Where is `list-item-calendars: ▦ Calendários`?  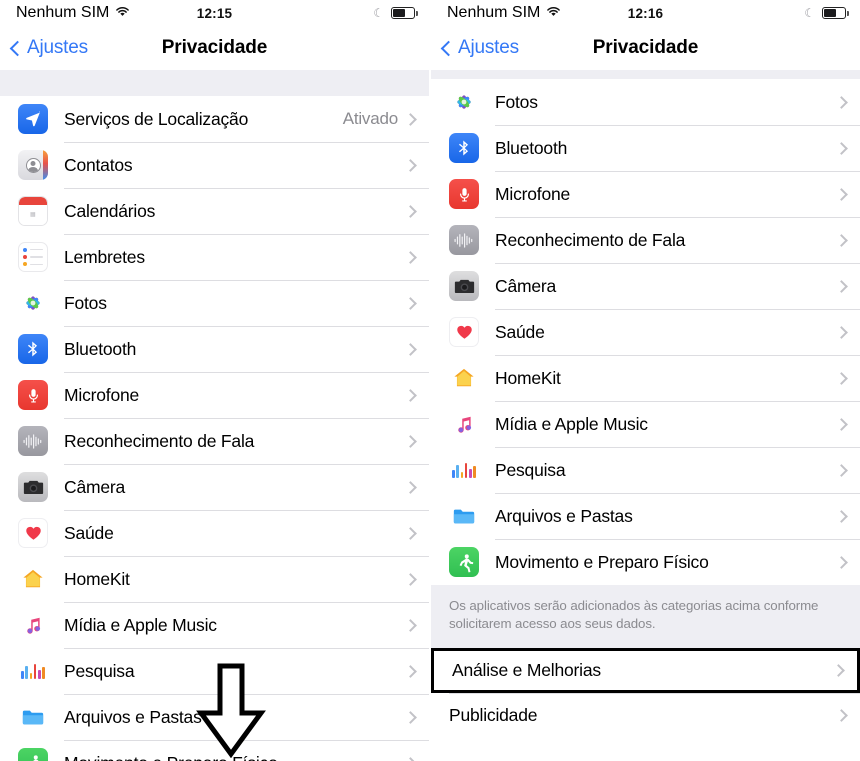 list-item-calendars: ▦ Calendários is located at coordinates (214, 211).